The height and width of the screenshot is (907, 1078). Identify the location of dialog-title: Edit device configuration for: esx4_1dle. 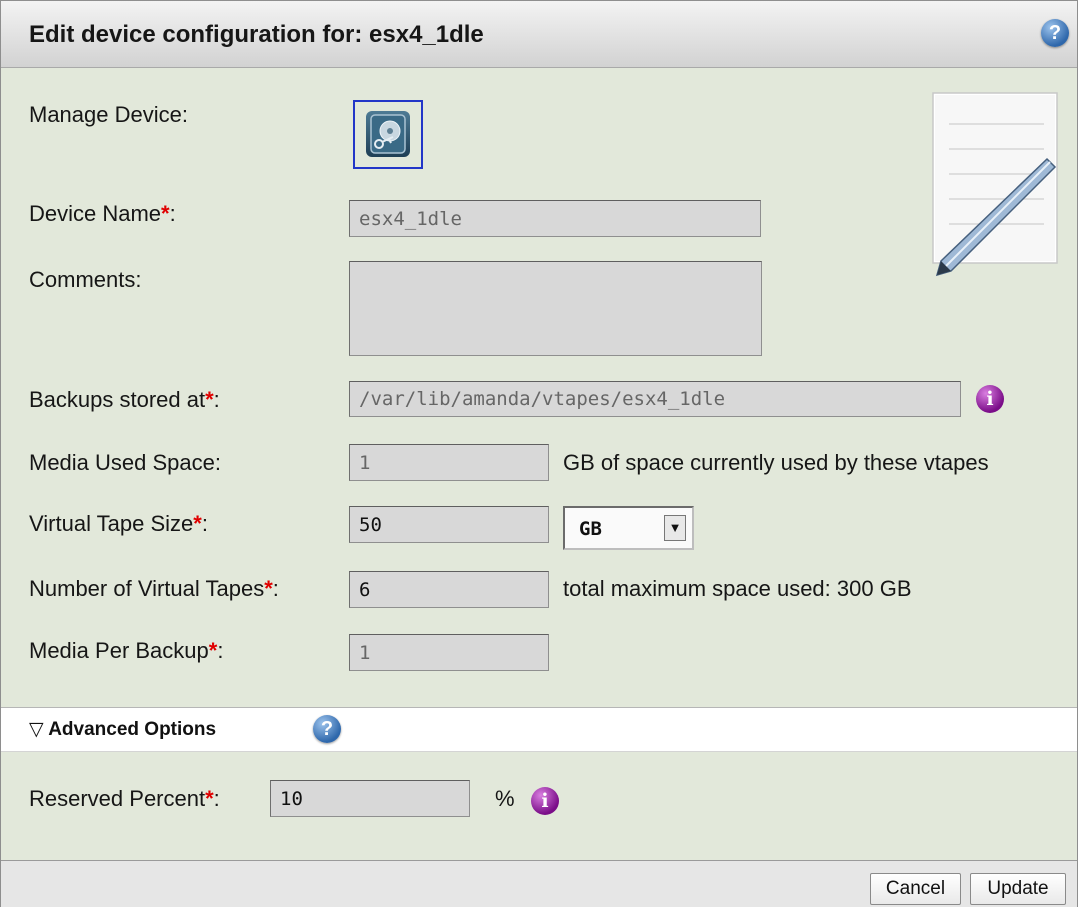
(256, 34).